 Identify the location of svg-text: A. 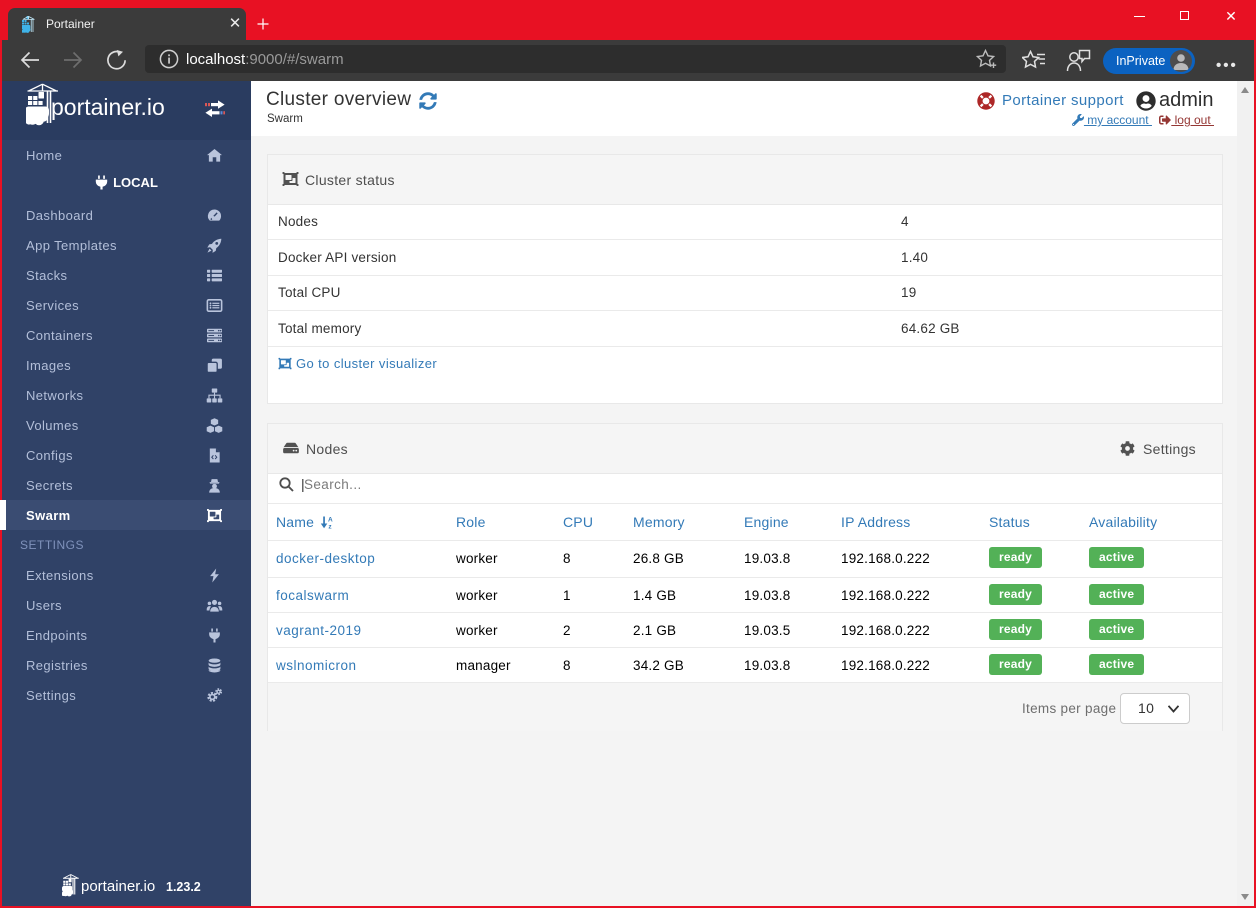
(330, 520).